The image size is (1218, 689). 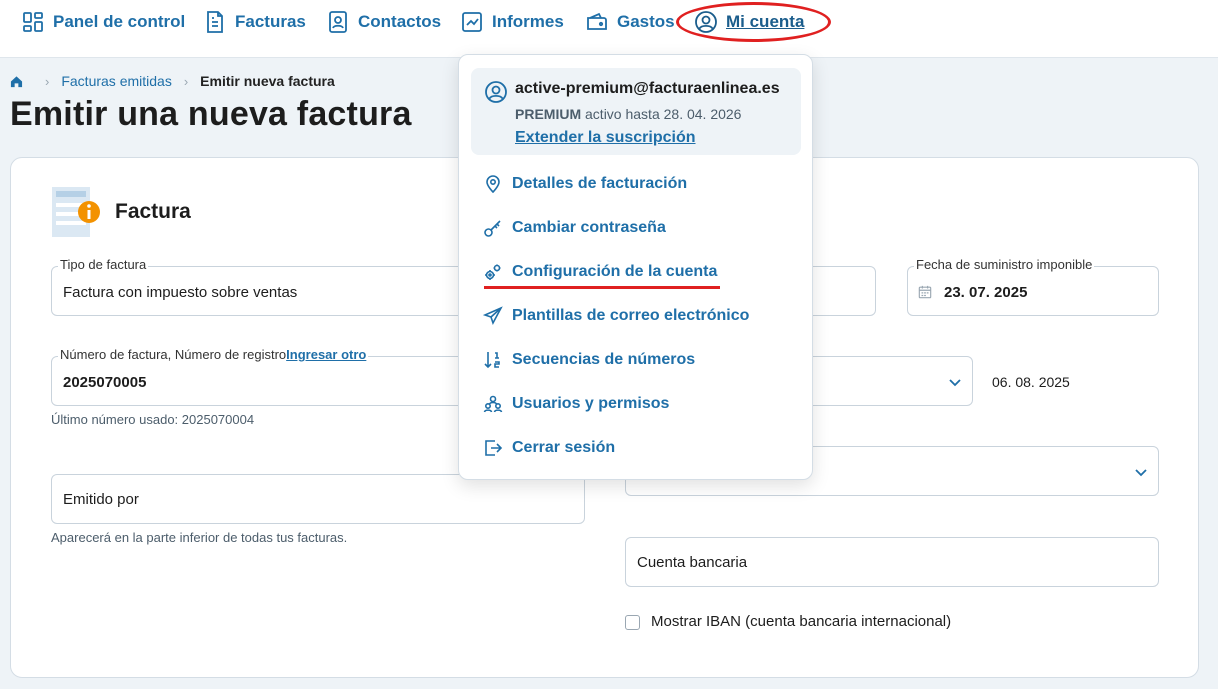 What do you see at coordinates (564, 447) in the screenshot?
I see `menu-logout-label: Cerrar sesión` at bounding box center [564, 447].